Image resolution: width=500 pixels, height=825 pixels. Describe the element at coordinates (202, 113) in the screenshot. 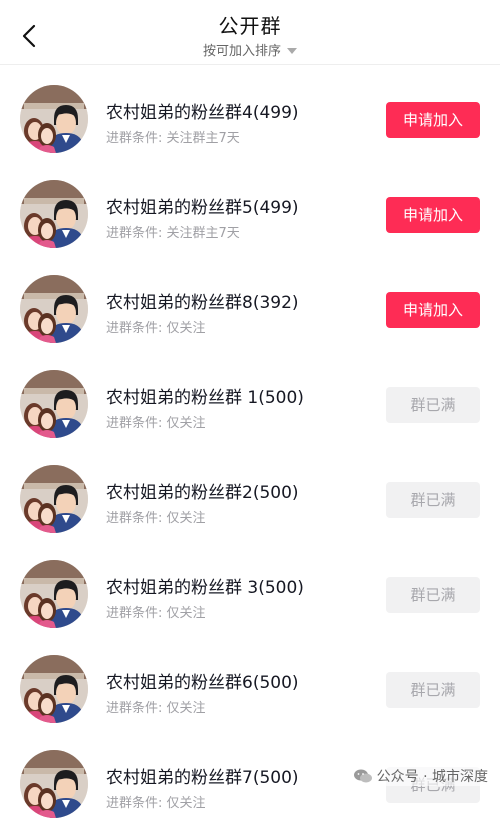

I see `group-name: 农村姐弟的粉丝群4(499)` at that location.